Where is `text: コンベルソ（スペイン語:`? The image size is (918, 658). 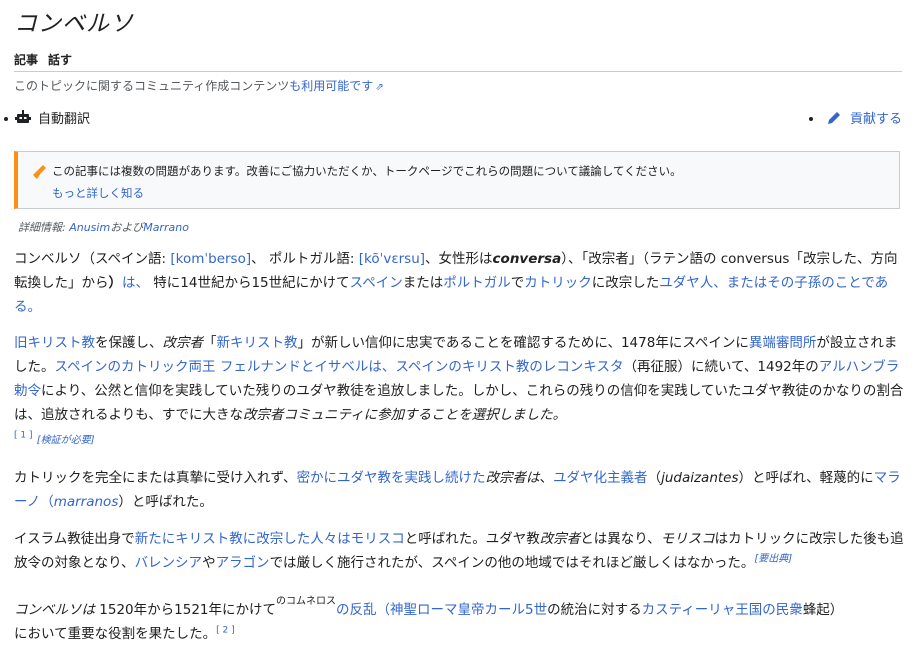 text: コンベルソ（スペイン語: is located at coordinates (92, 259).